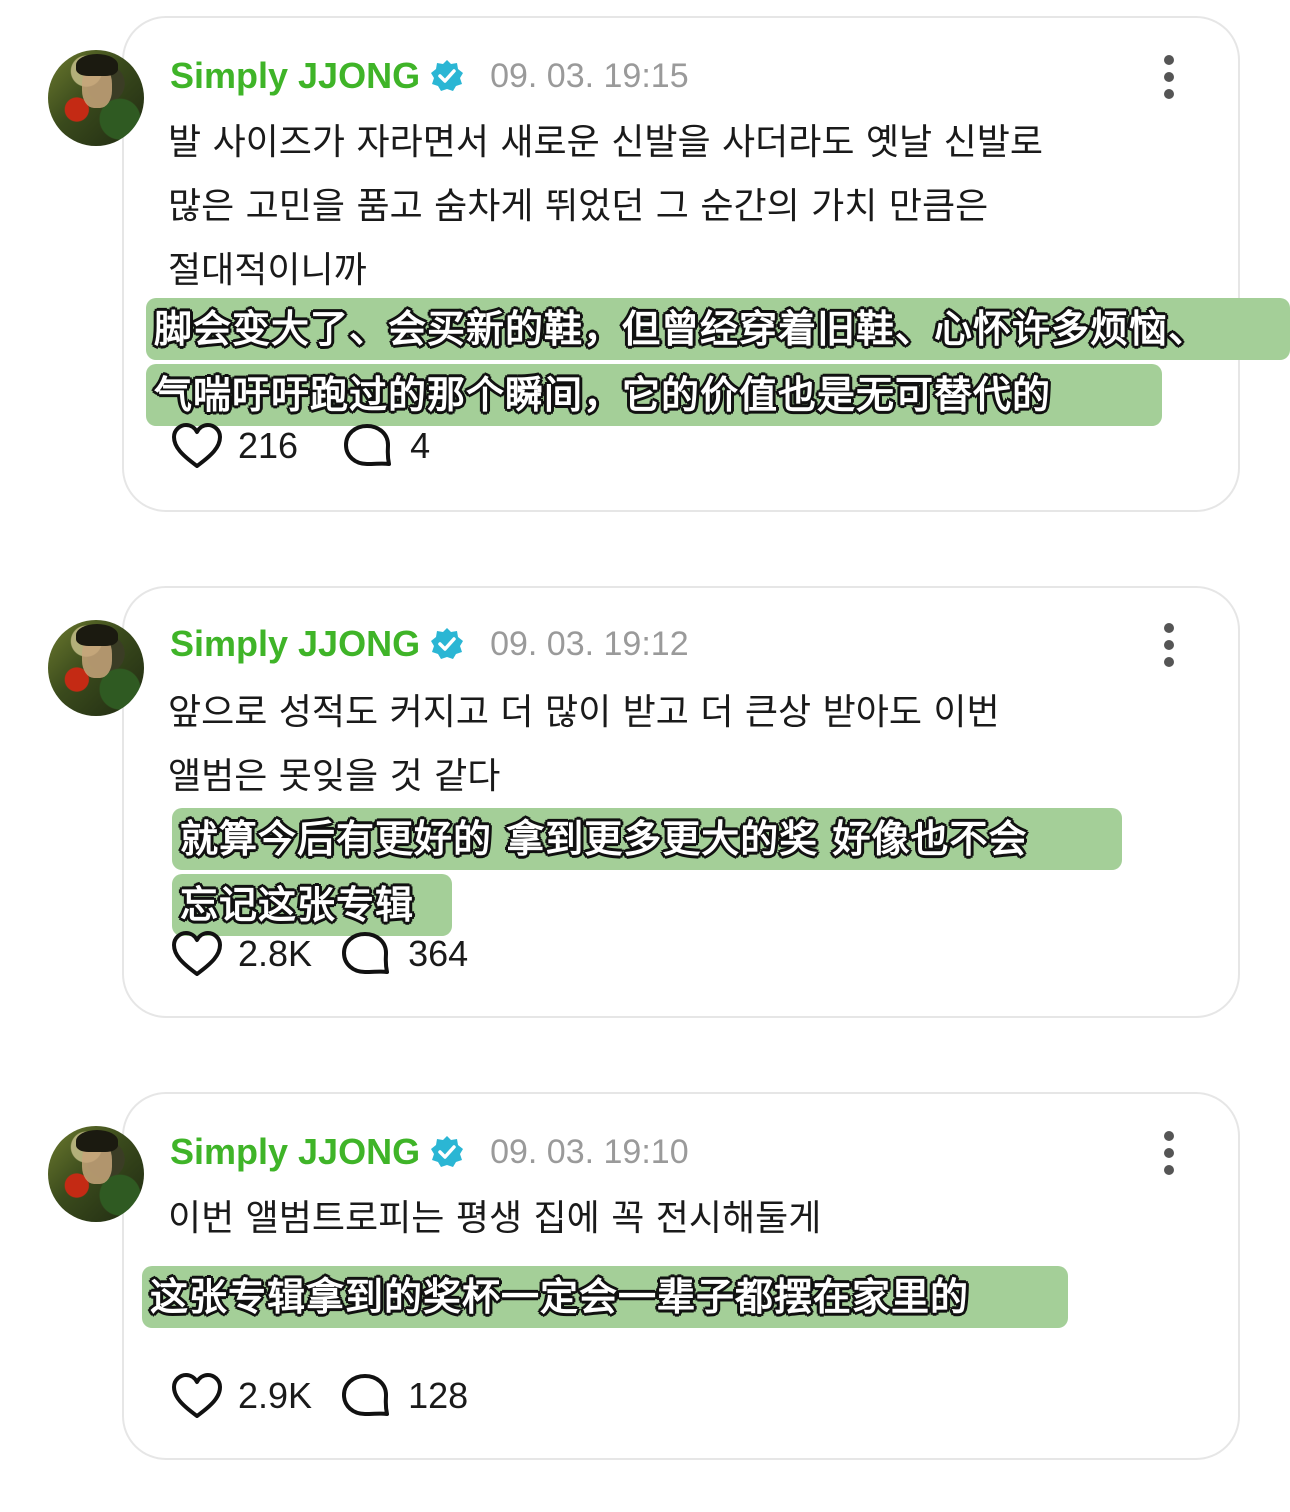 Image resolution: width=1290 pixels, height=1512 pixels. I want to click on post-timestamp: 09. 03. 19:12, so click(589, 643).